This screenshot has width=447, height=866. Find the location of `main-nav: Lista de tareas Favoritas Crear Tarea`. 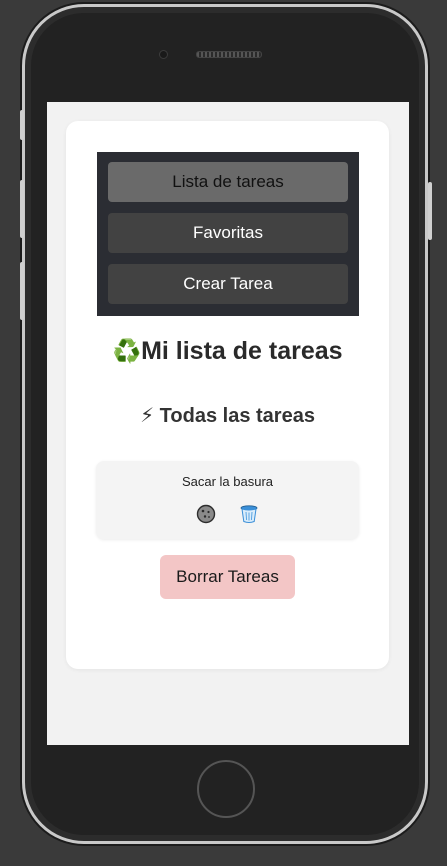

main-nav: Lista de tareas Favoritas Crear Tarea is located at coordinates (228, 234).